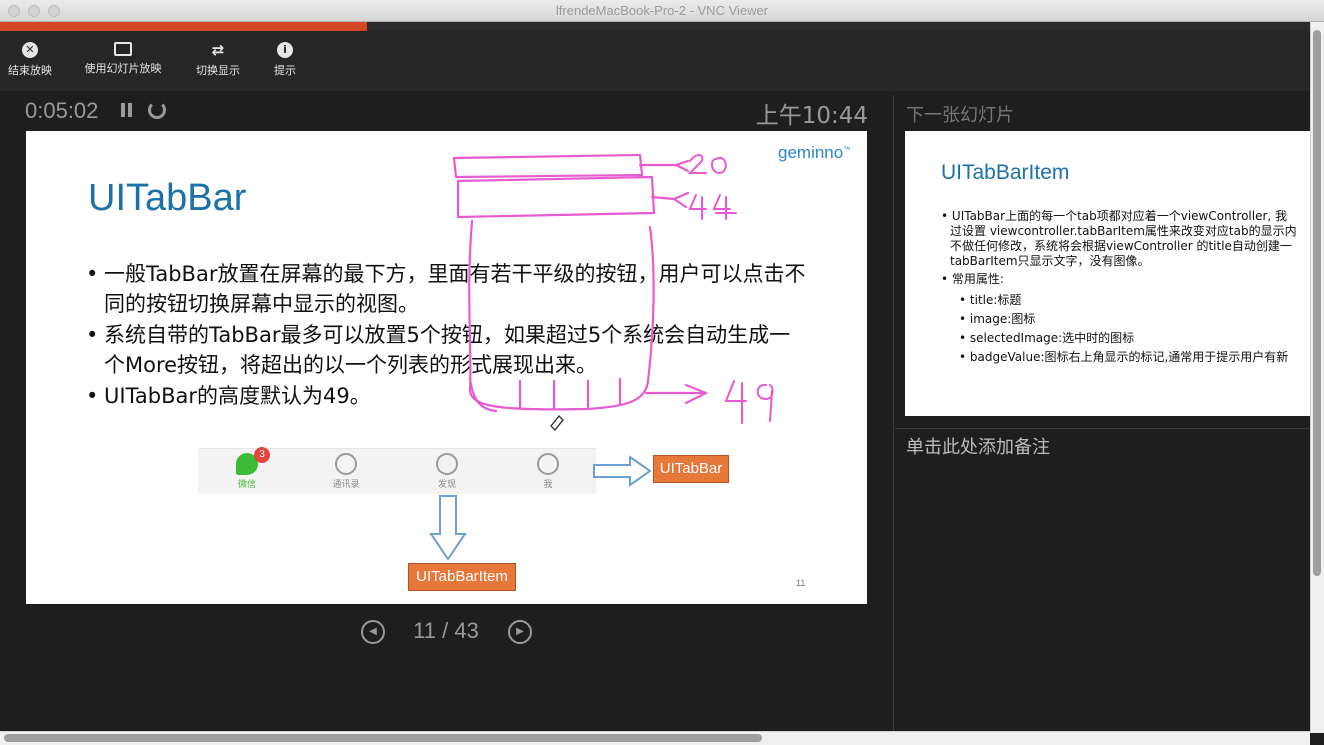 The width and height of the screenshot is (1324, 745). What do you see at coordinates (62, 110) in the screenshot?
I see `elapsed-timer: 0:05:02` at bounding box center [62, 110].